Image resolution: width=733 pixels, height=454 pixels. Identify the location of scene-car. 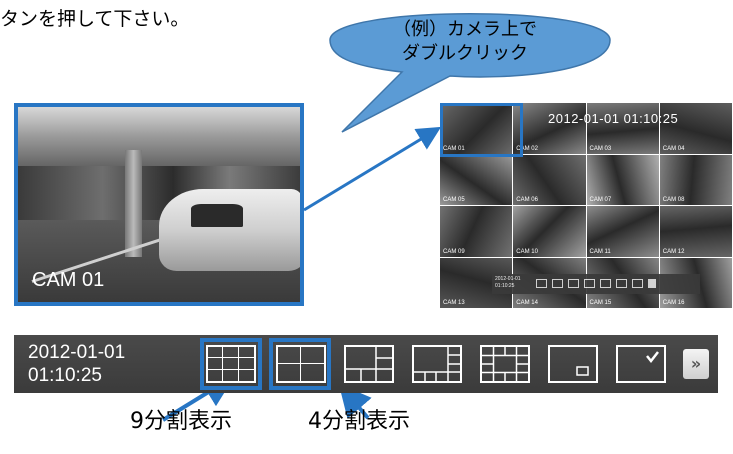
(229, 229).